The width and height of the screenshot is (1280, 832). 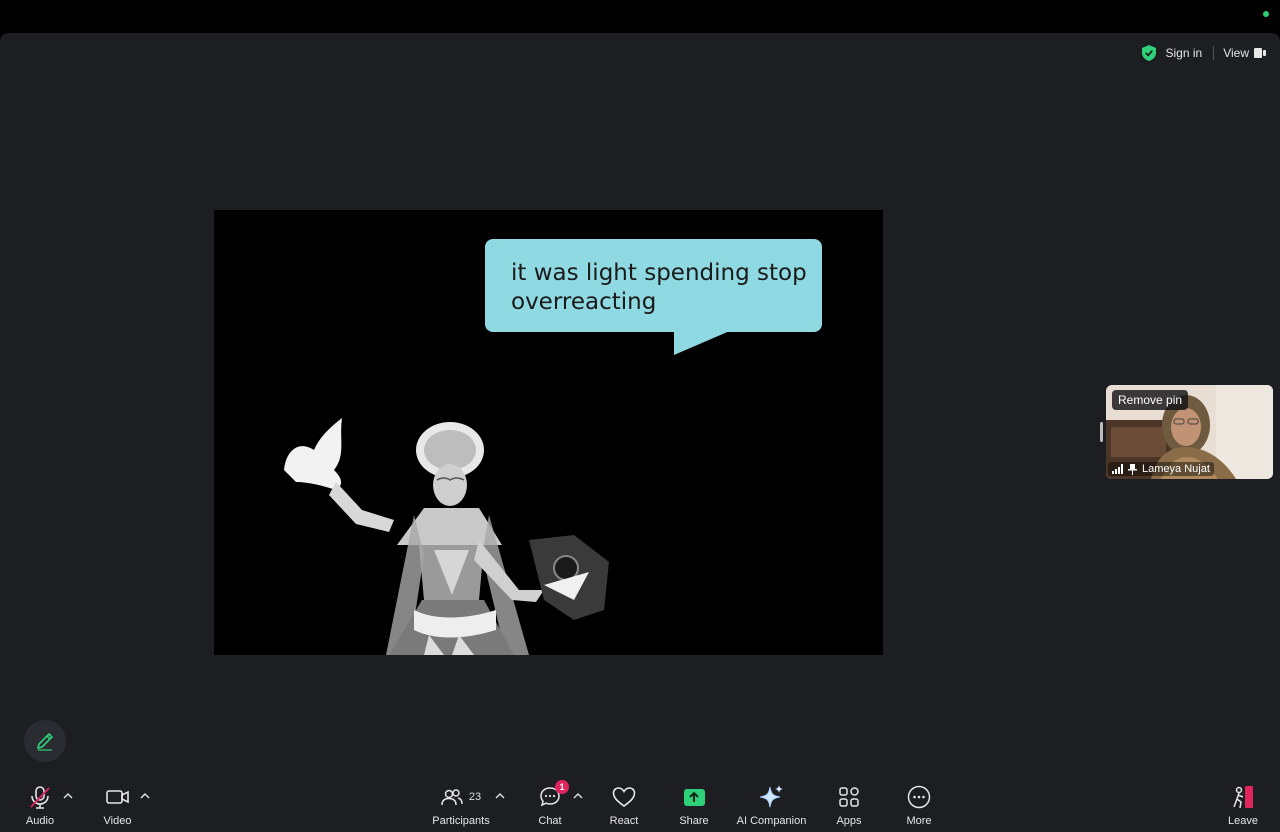 I want to click on ai-companion-button: AI Companion, so click(x=771, y=803).